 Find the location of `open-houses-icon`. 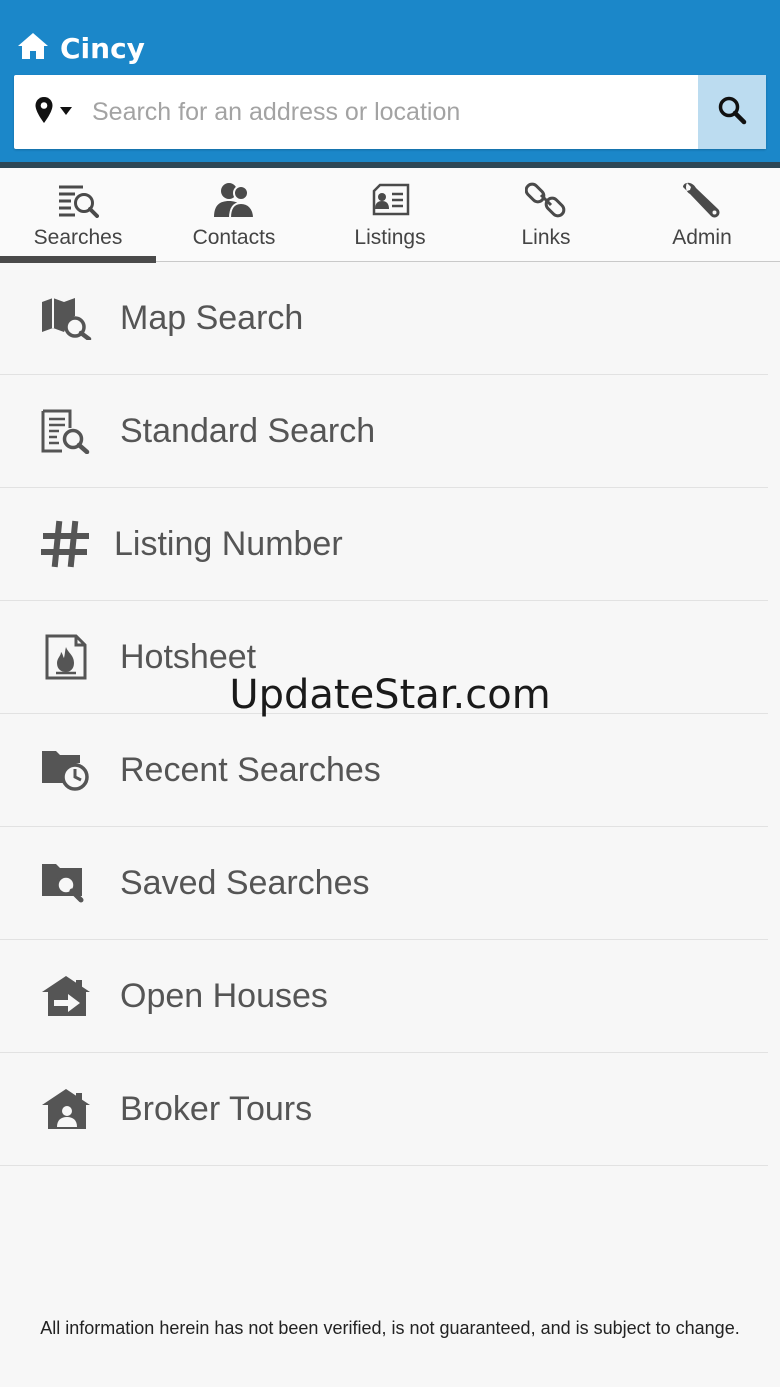

open-houses-icon is located at coordinates (60, 996).